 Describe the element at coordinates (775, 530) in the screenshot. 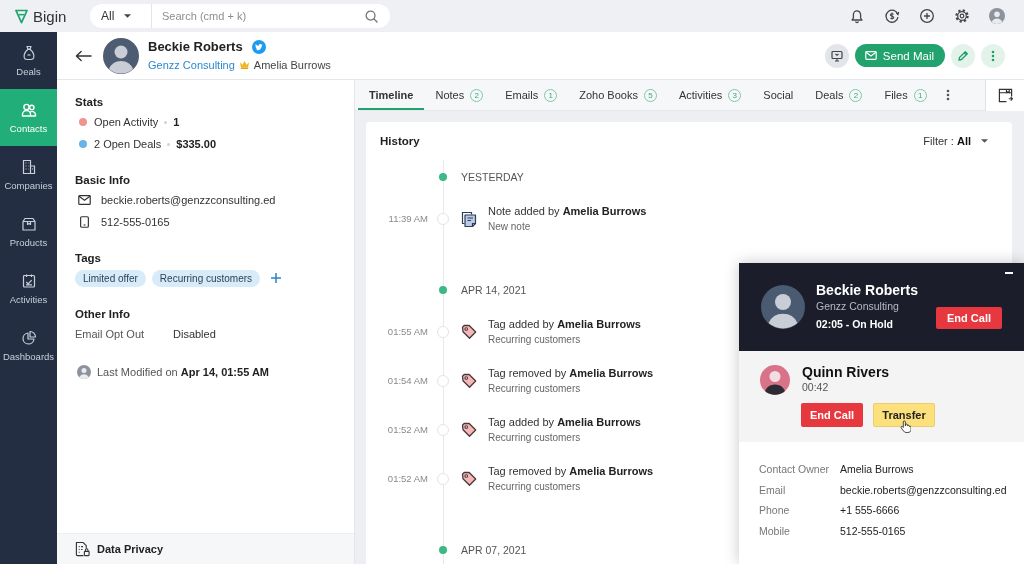

I see `field-label: Mobile` at that location.